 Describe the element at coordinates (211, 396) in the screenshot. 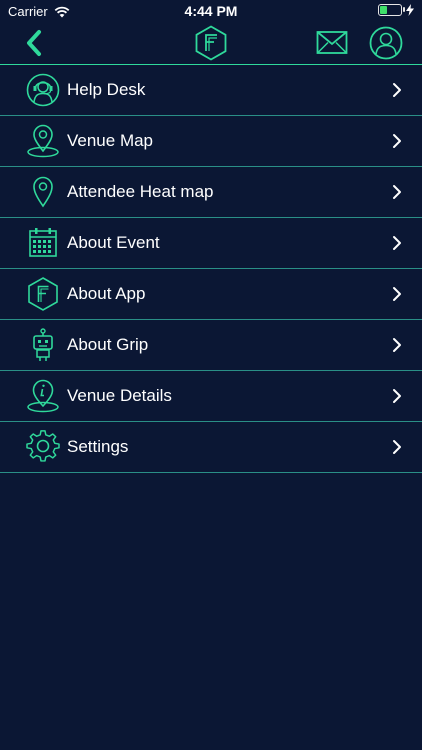

I see `menu-item-venue-details: Venue Details` at that location.